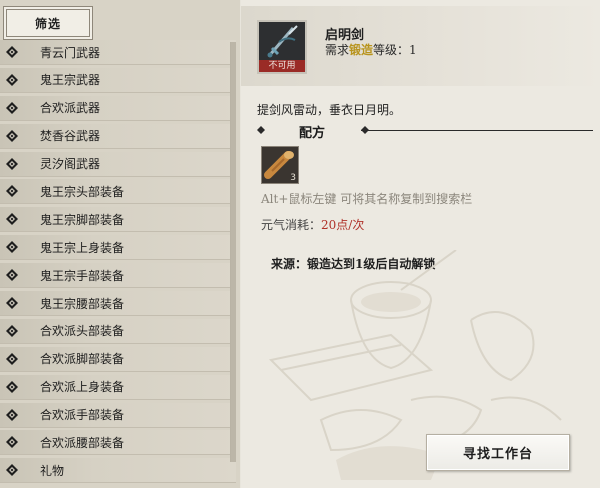 This screenshot has height=488, width=600. What do you see at coordinates (82, 275) in the screenshot?
I see `category-label: 鬼王宗手部装备` at bounding box center [82, 275].